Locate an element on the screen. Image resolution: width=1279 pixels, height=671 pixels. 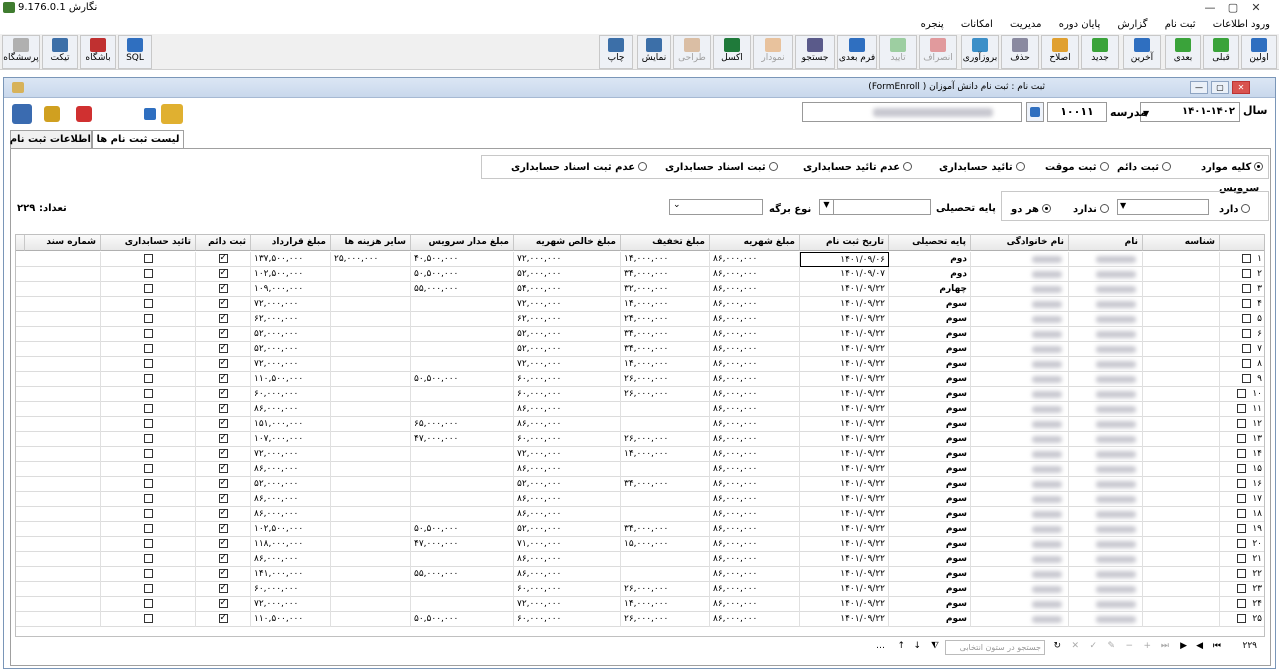
refresh-button: بروزآوری is located at coordinates (980, 52).